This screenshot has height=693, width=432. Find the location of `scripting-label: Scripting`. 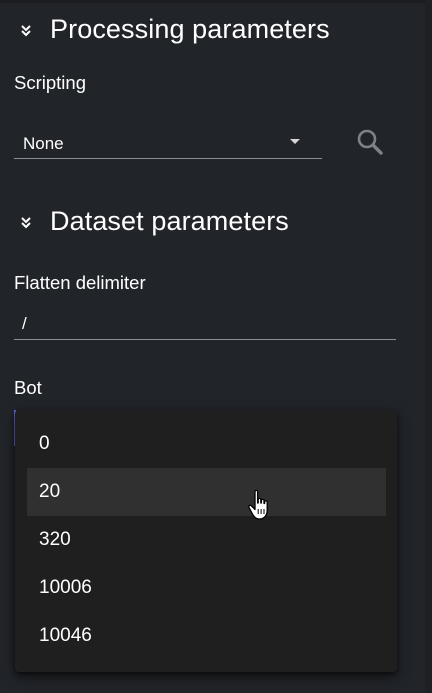

scripting-label: Scripting is located at coordinates (50, 82).